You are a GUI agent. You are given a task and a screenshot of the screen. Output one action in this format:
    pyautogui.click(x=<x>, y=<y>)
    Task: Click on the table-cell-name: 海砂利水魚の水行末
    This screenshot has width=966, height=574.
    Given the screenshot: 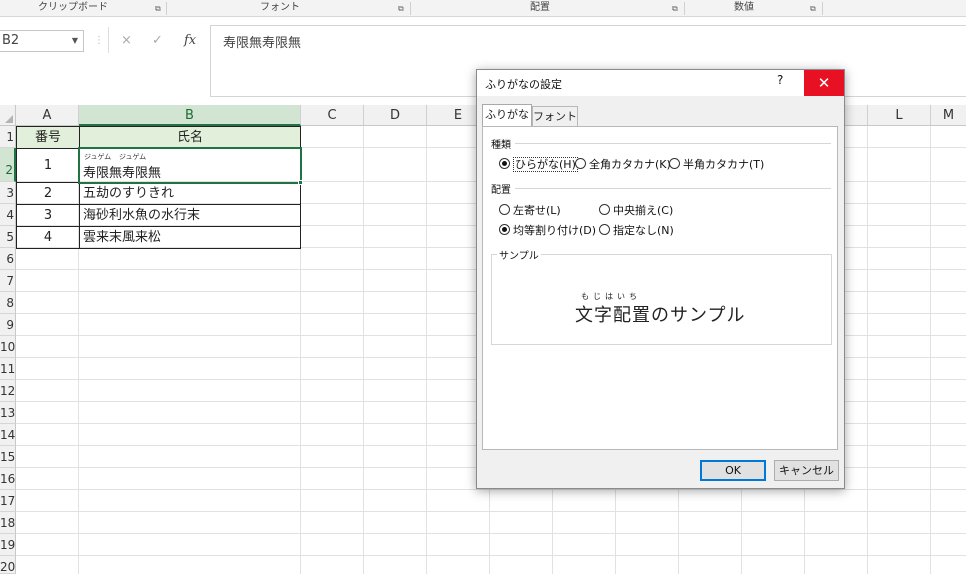 What is the action you would take?
    pyautogui.click(x=190, y=215)
    